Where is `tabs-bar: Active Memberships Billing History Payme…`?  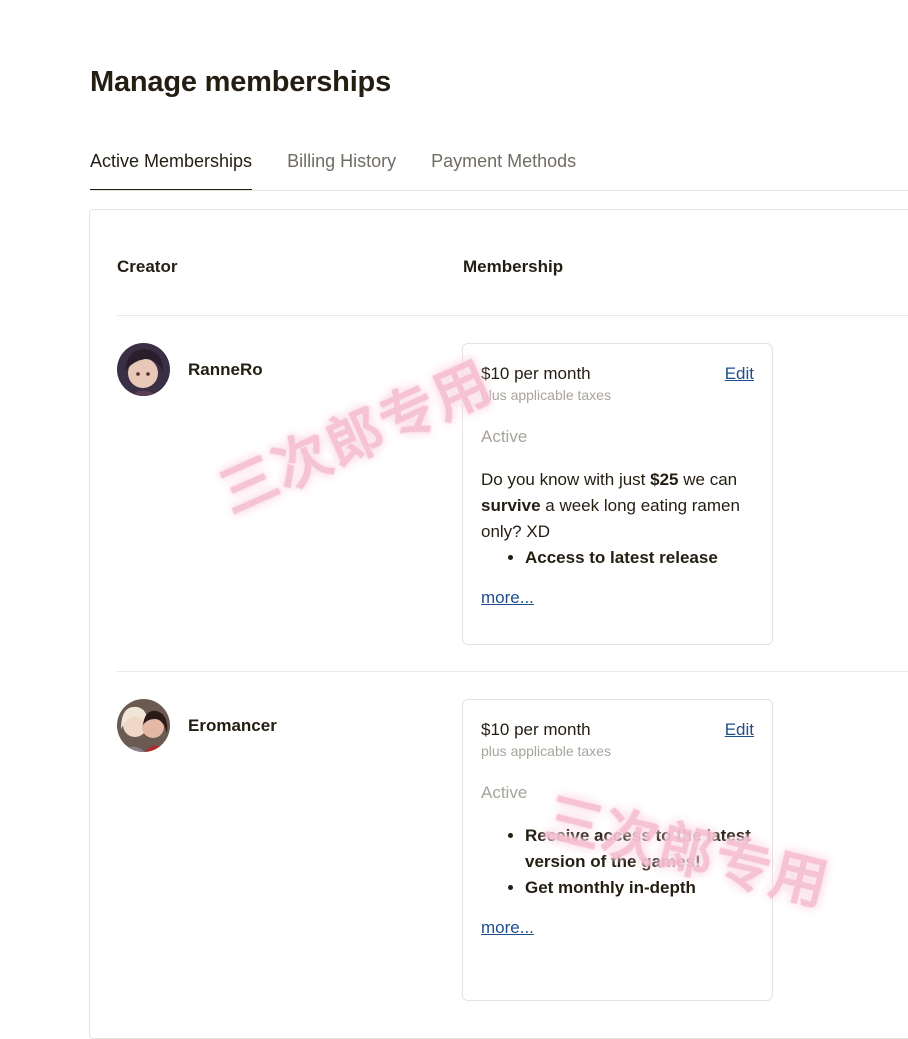 tabs-bar: Active Memberships Billing History Payme… is located at coordinates (499, 168).